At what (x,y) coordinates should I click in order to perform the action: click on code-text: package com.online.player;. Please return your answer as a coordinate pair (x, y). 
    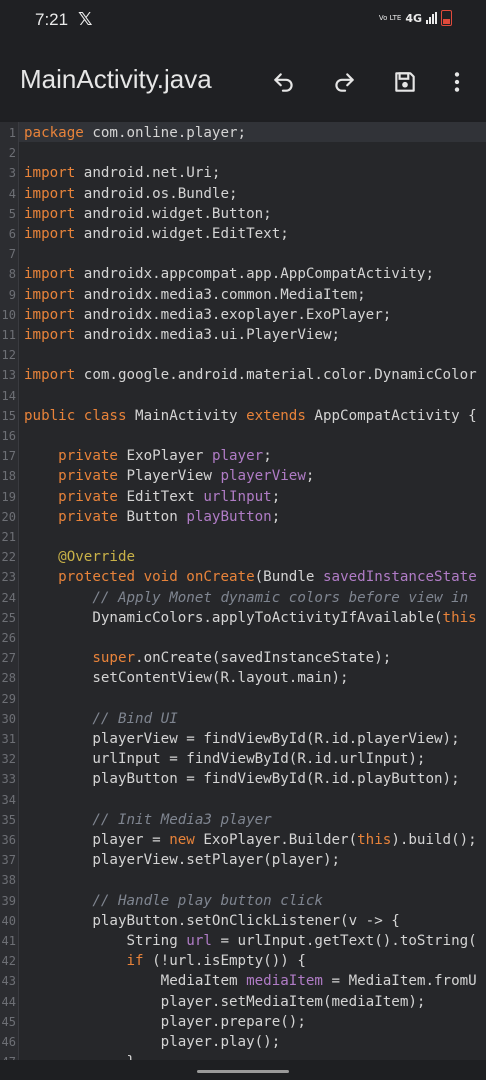
    Looking at the image, I should click on (135, 133).